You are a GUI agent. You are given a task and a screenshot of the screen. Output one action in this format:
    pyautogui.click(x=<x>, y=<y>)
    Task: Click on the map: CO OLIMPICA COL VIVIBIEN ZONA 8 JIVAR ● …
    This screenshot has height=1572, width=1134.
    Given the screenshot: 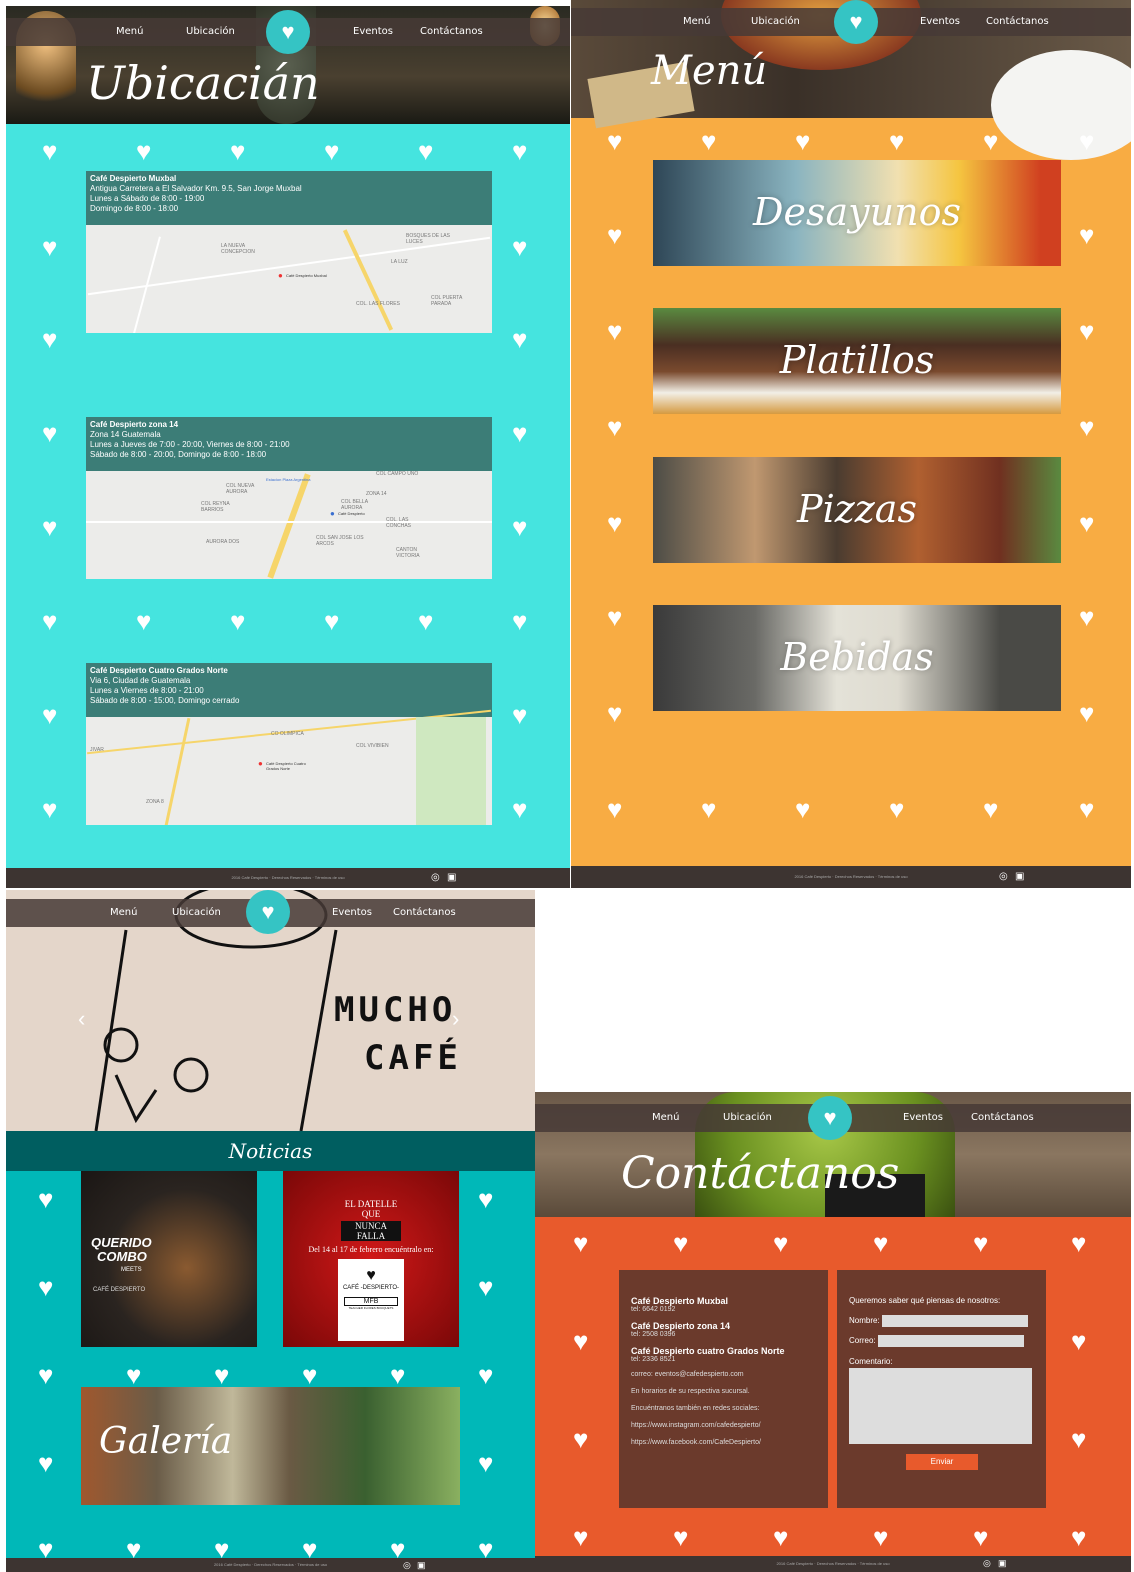 What is the action you would take?
    pyautogui.click(x=289, y=767)
    